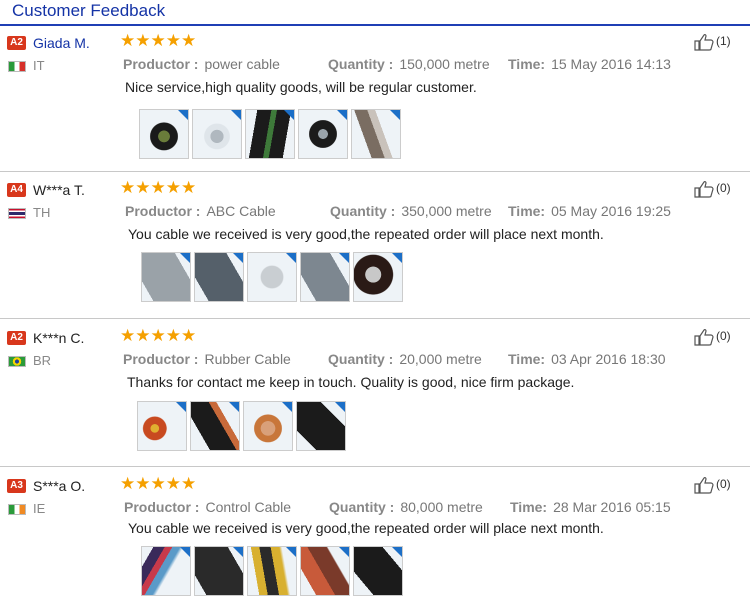 The height and width of the screenshot is (600, 750). Describe the element at coordinates (59, 190) in the screenshot. I see `reviewer-name: W***a T.` at that location.